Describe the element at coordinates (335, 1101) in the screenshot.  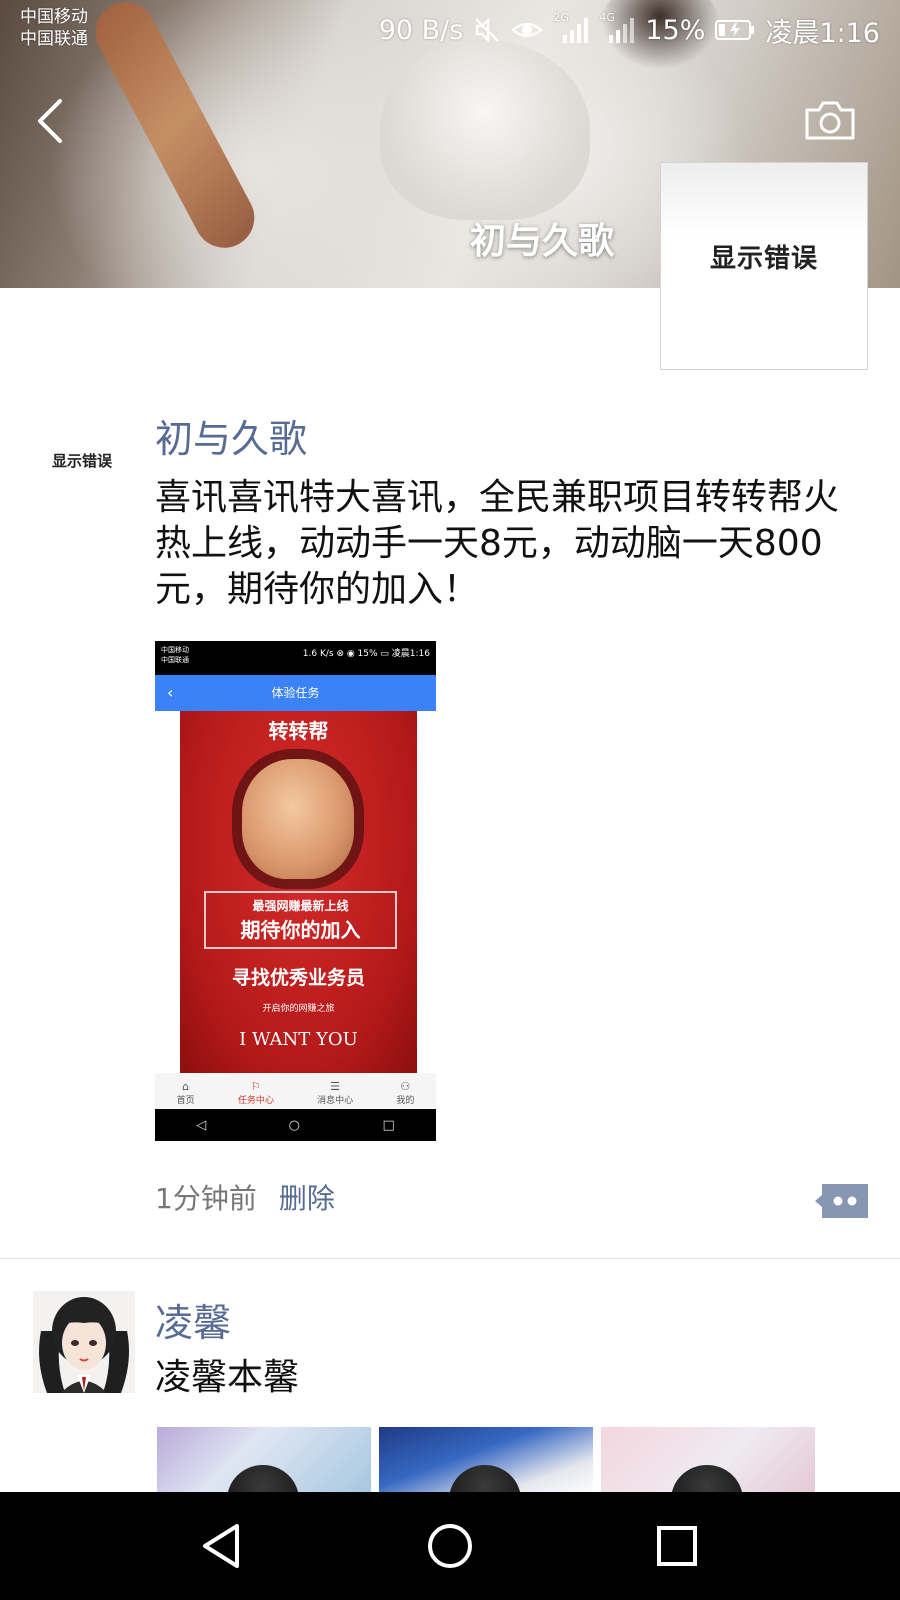
I see `image-tab-messages-label: 消息中心` at that location.